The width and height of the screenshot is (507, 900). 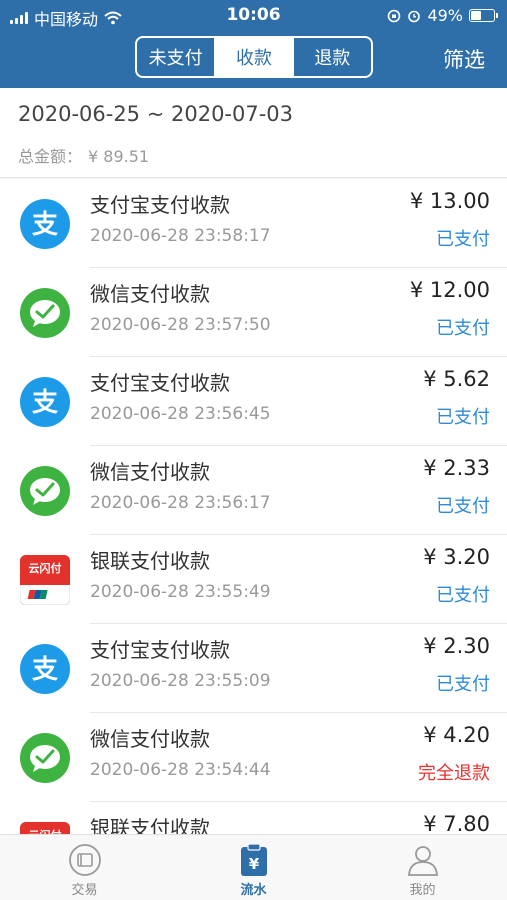 What do you see at coordinates (449, 201) in the screenshot?
I see `transaction-amount: ¥ 13.00` at bounding box center [449, 201].